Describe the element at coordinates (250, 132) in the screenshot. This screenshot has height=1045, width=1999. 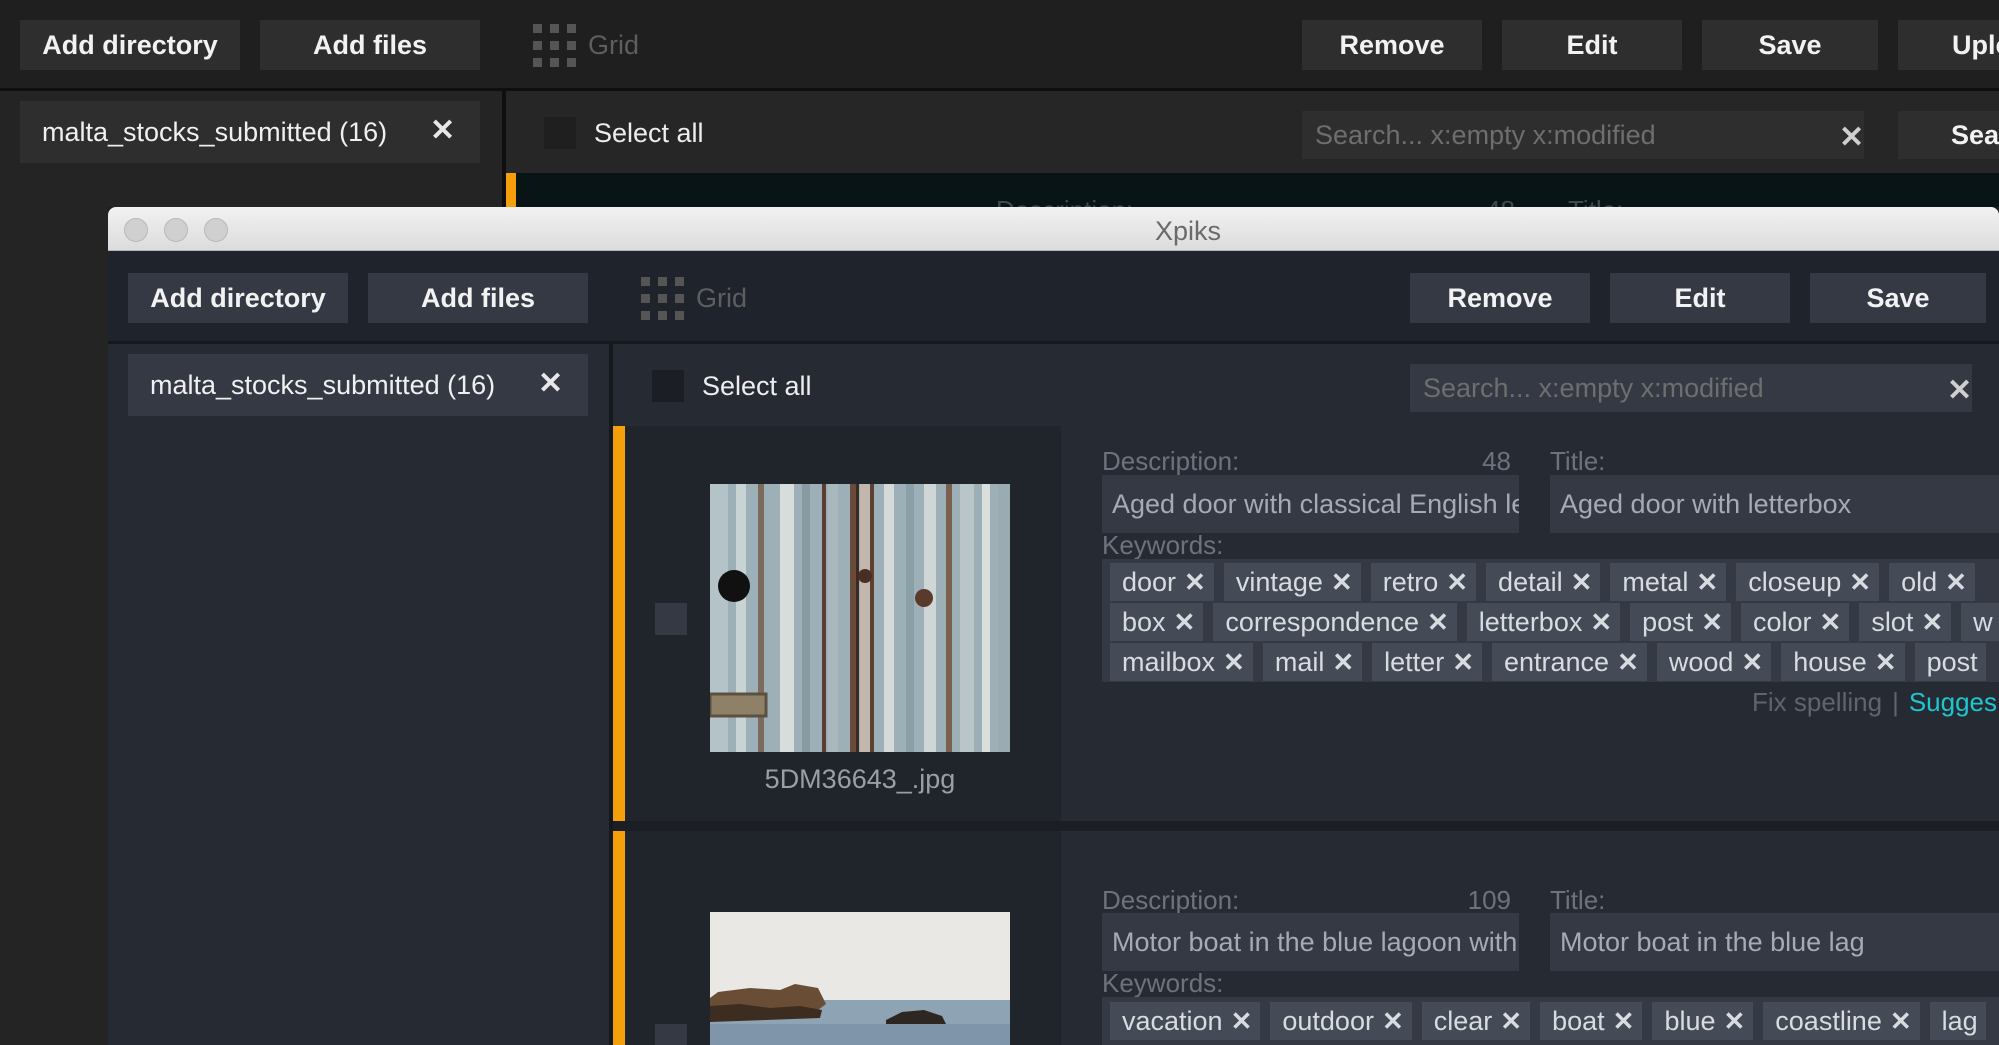
I see `bg-tab-malta-stocks: malta_stocks_submitted (16) ✕` at that location.